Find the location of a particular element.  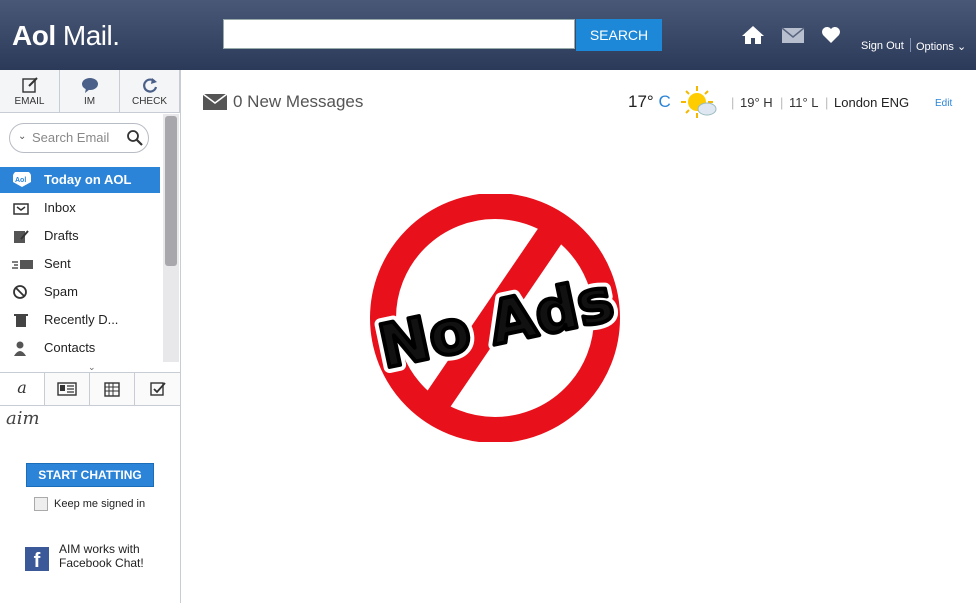

no-ads-banner: No Ads No Ads is located at coordinates (495, 320).